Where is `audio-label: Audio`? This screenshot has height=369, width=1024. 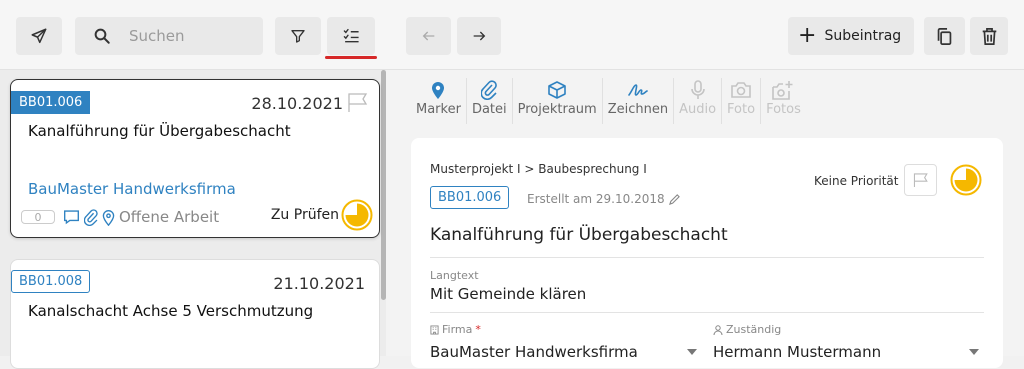 audio-label: Audio is located at coordinates (698, 109).